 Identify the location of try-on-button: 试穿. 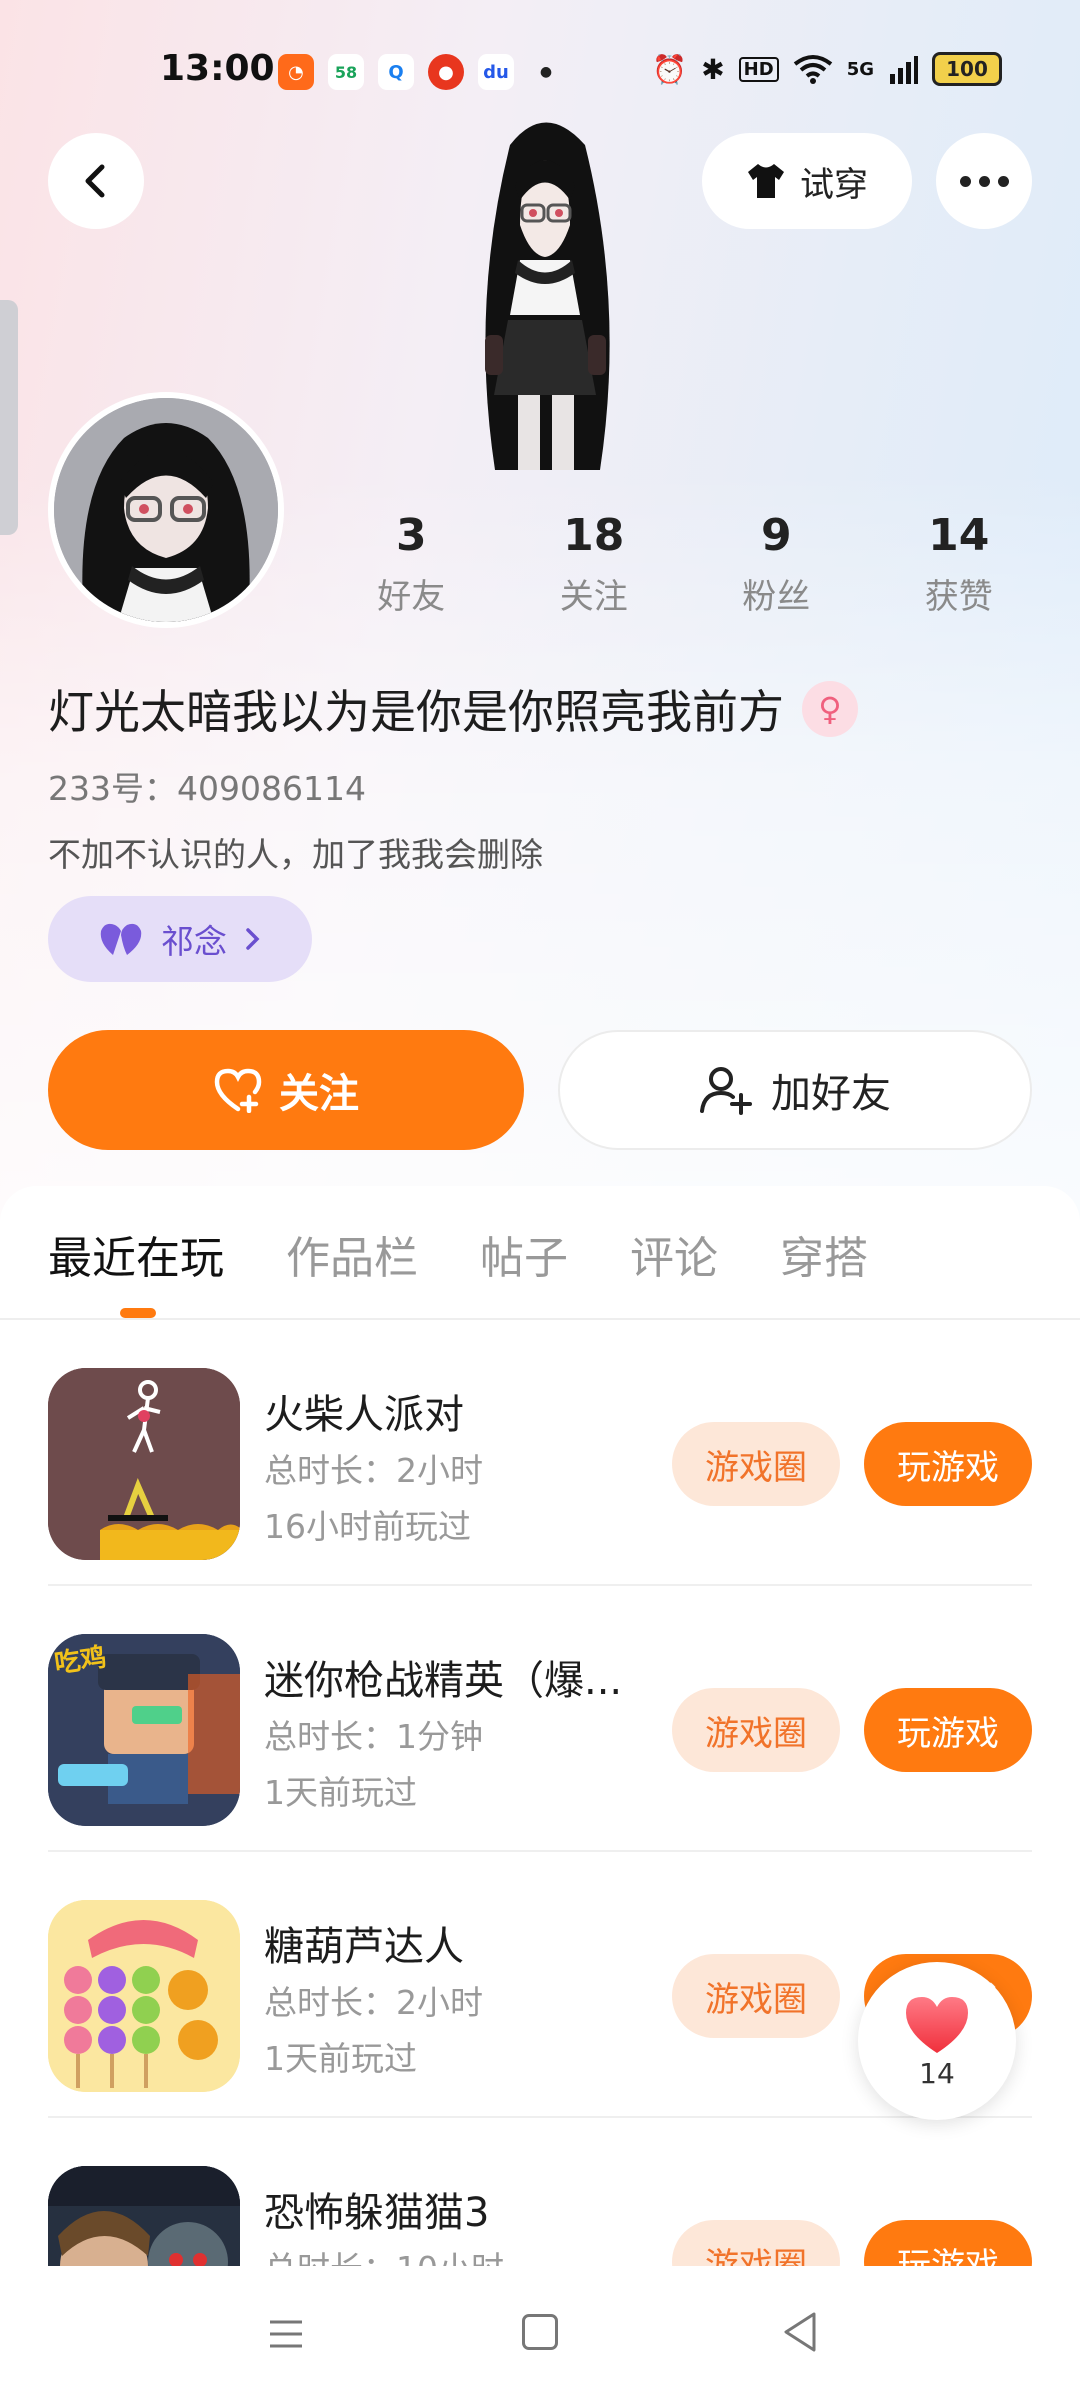
(807, 181).